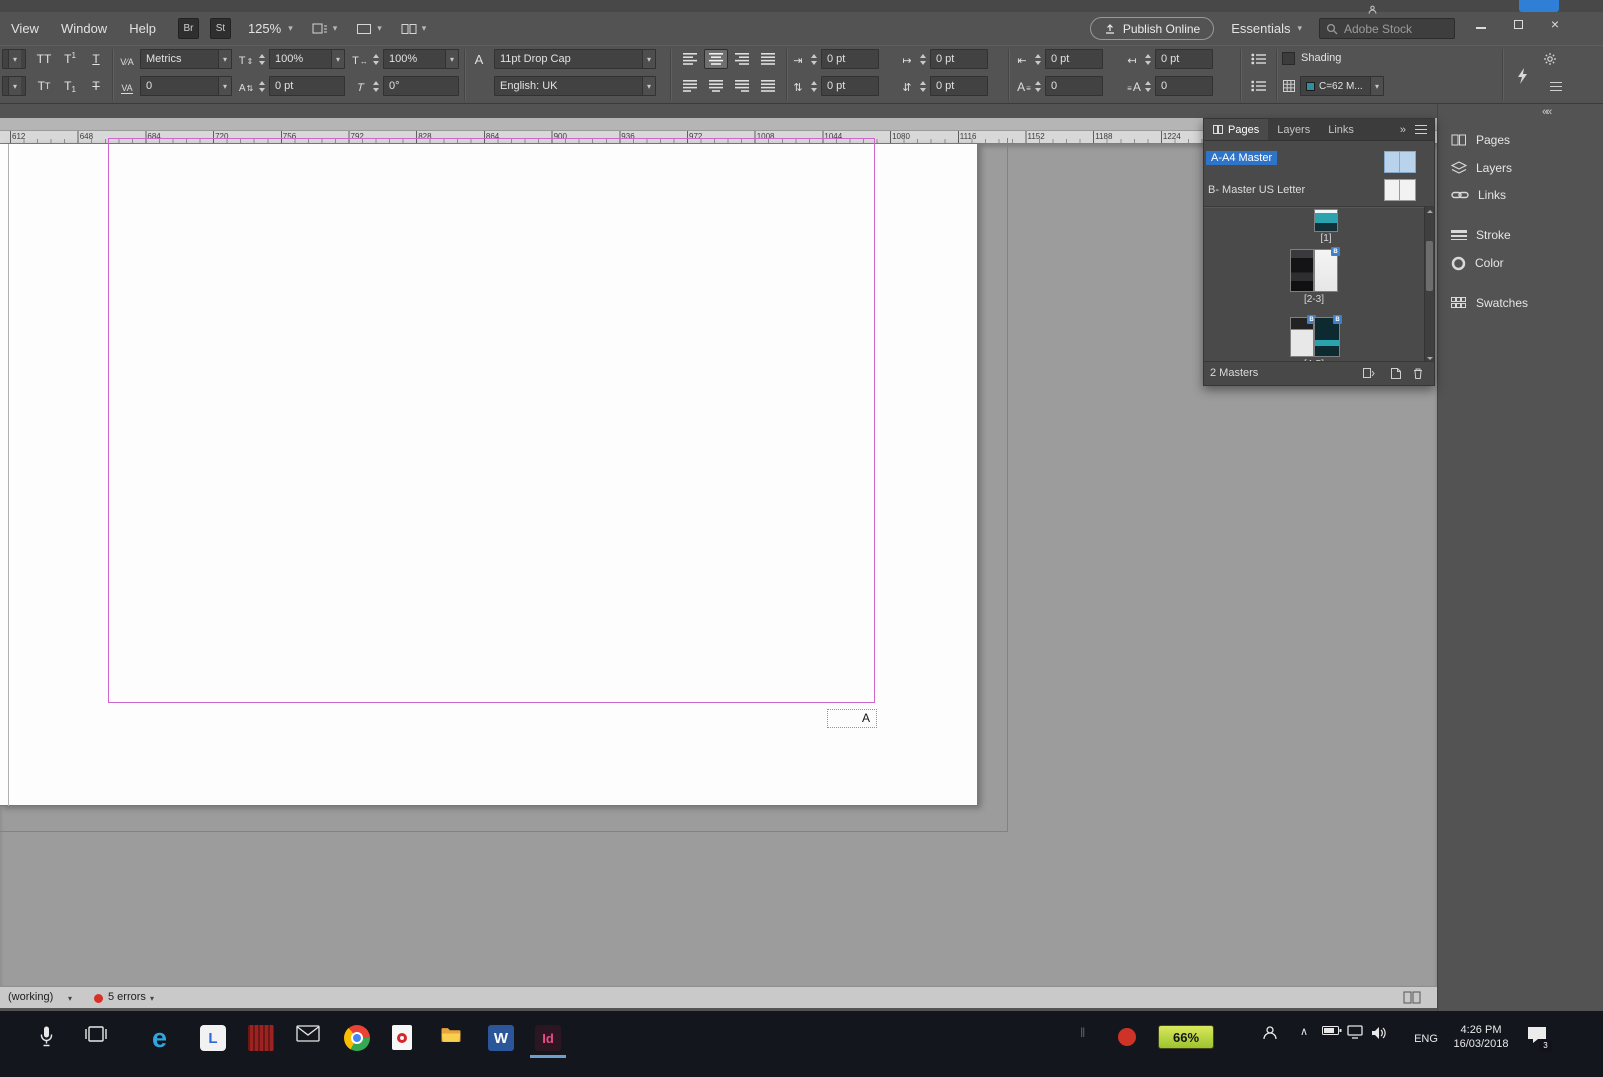  I want to click on shading-checkbox, so click(1288, 58).